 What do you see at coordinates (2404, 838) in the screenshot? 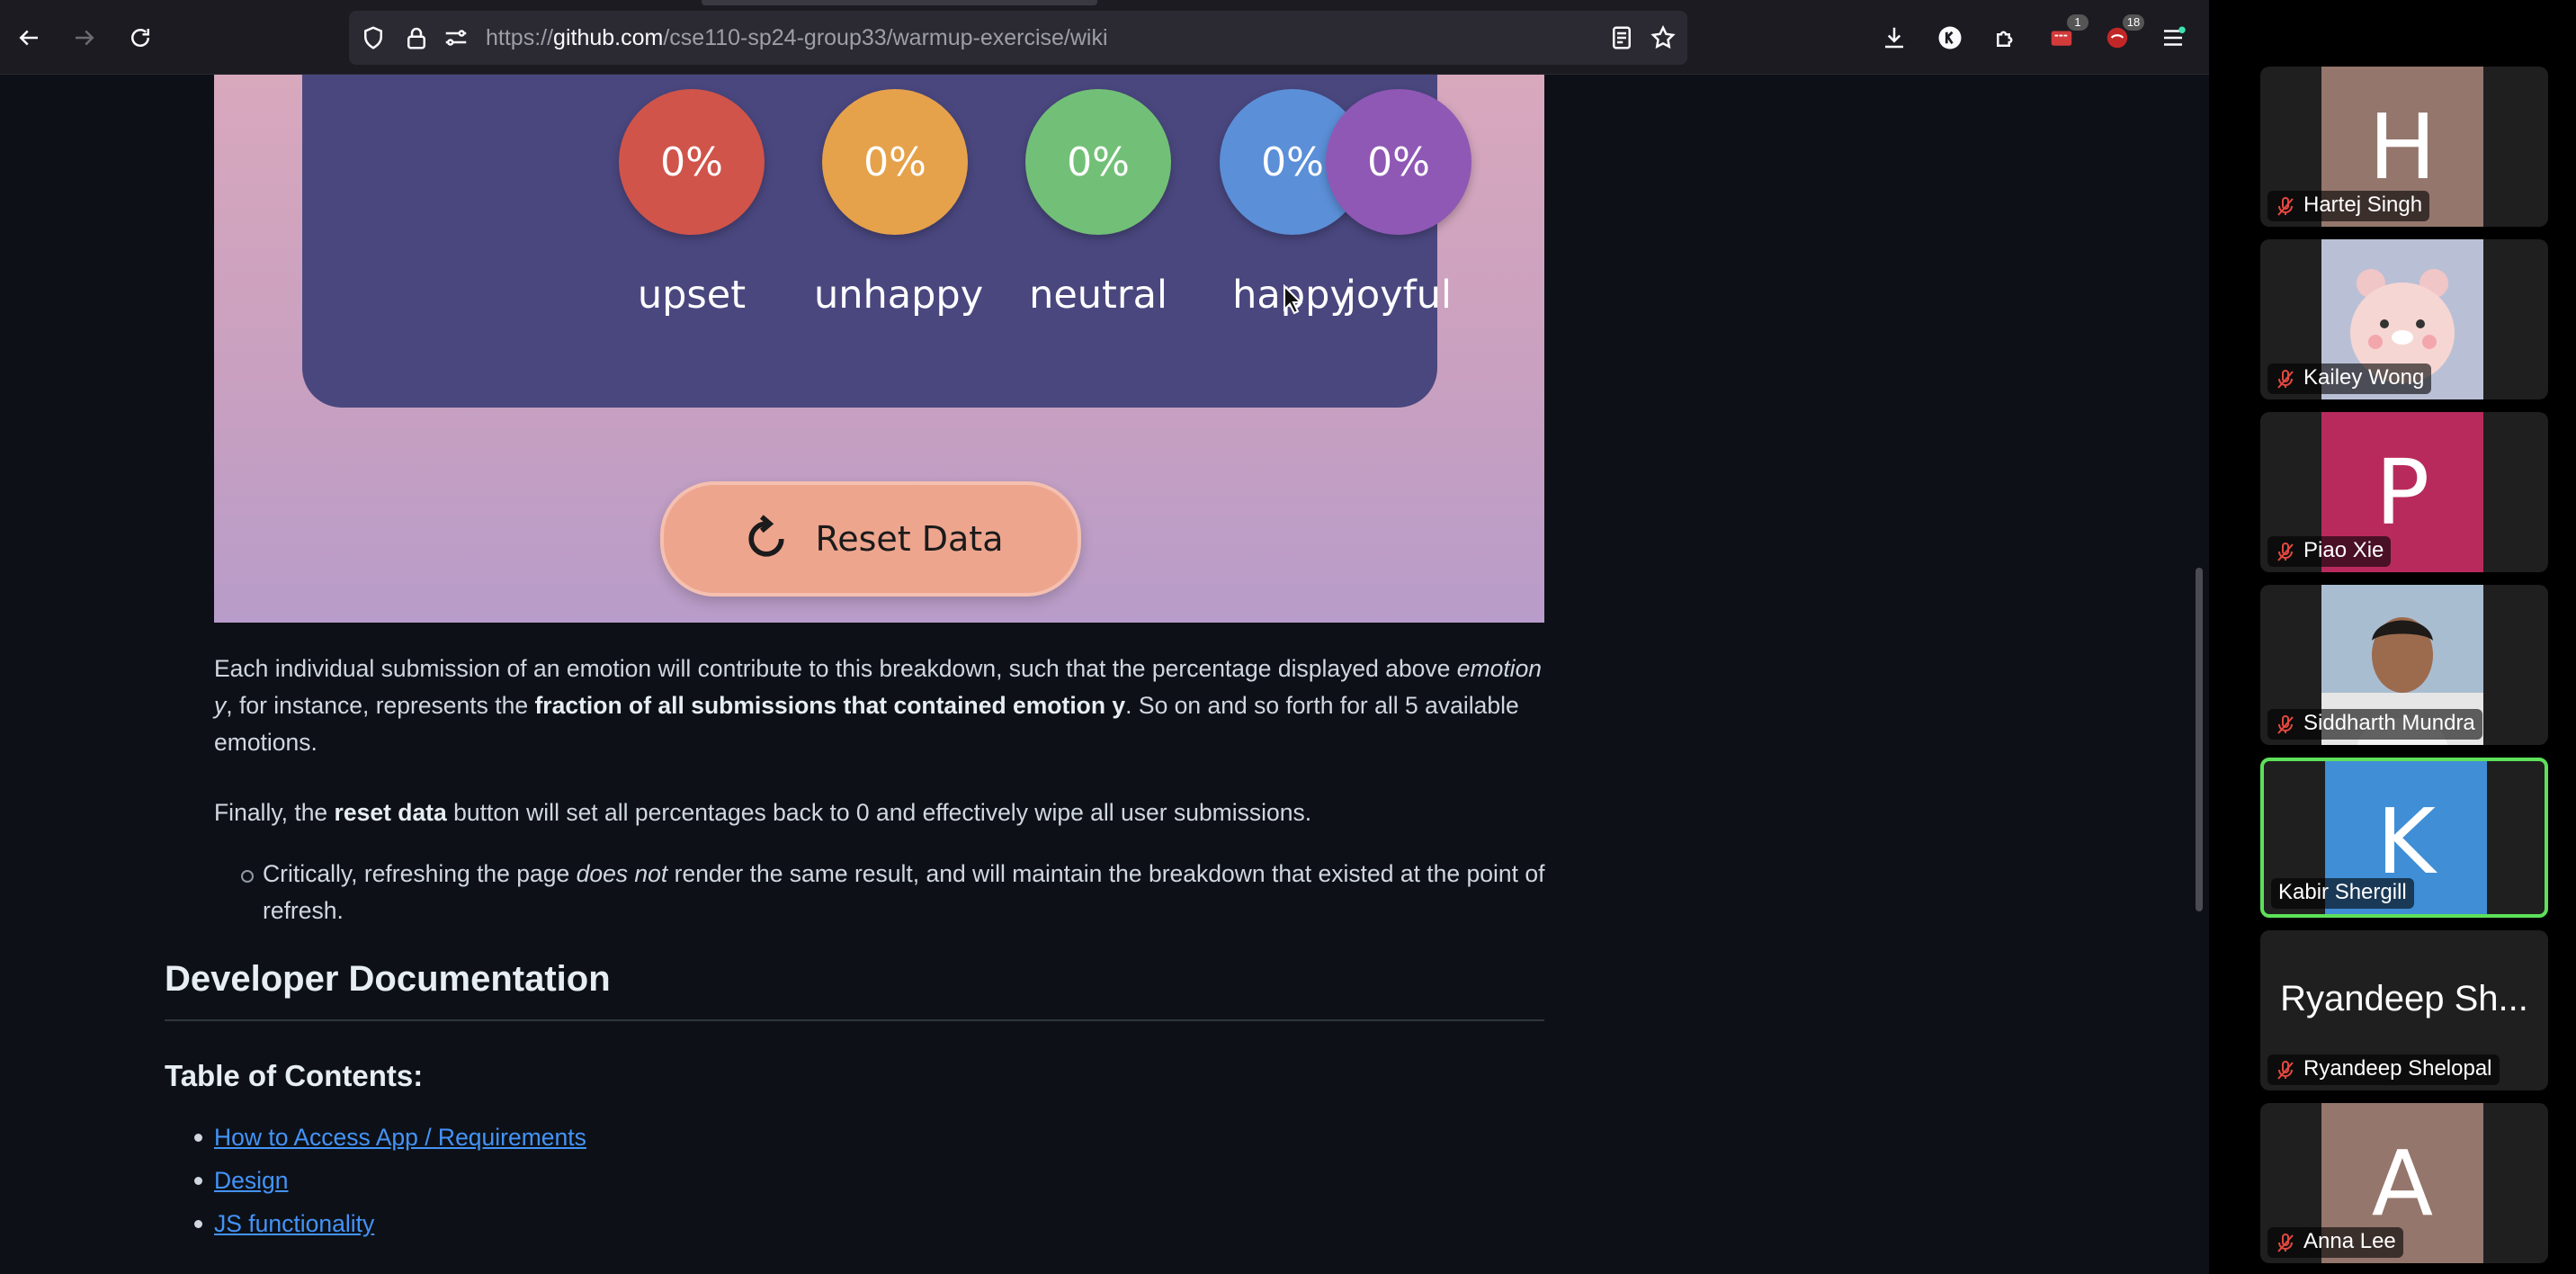
I see `participant-tile: K Kabir Shergill` at bounding box center [2404, 838].